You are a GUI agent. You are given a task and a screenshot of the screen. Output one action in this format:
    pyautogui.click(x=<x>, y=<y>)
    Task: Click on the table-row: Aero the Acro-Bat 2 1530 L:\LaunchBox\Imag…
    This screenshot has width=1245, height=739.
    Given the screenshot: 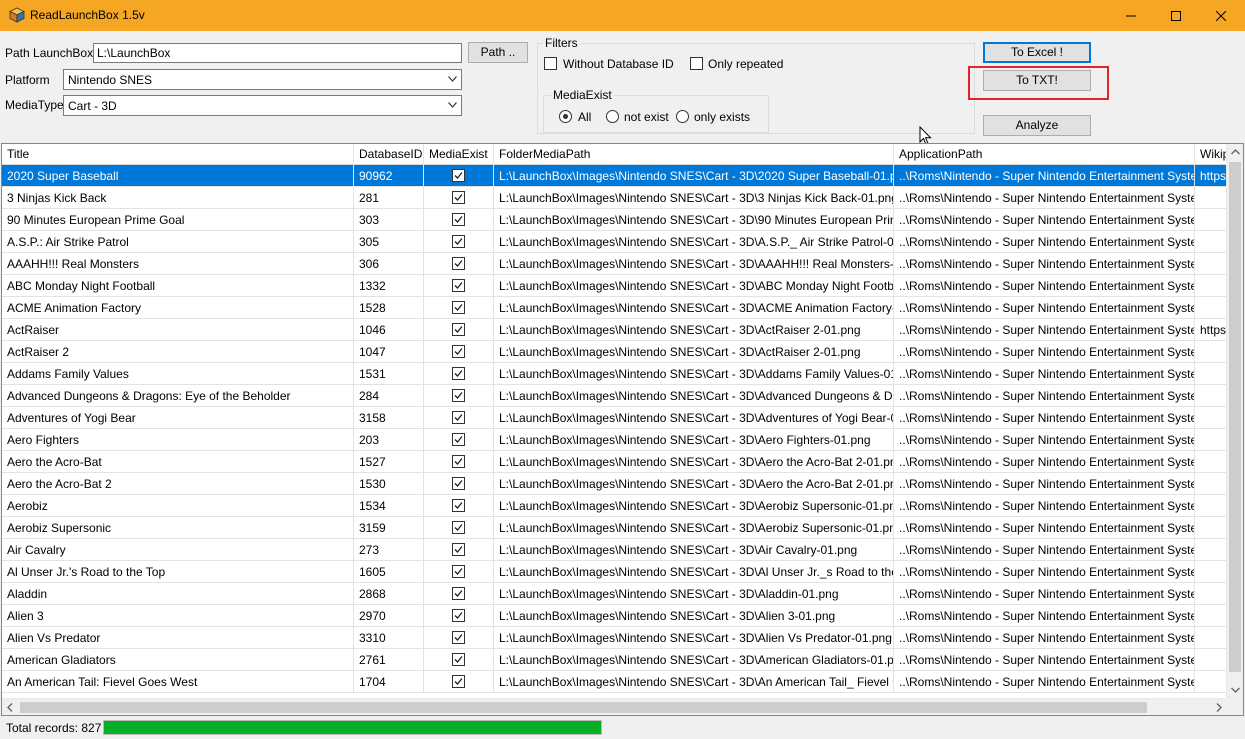 What is the action you would take?
    pyautogui.click(x=614, y=484)
    